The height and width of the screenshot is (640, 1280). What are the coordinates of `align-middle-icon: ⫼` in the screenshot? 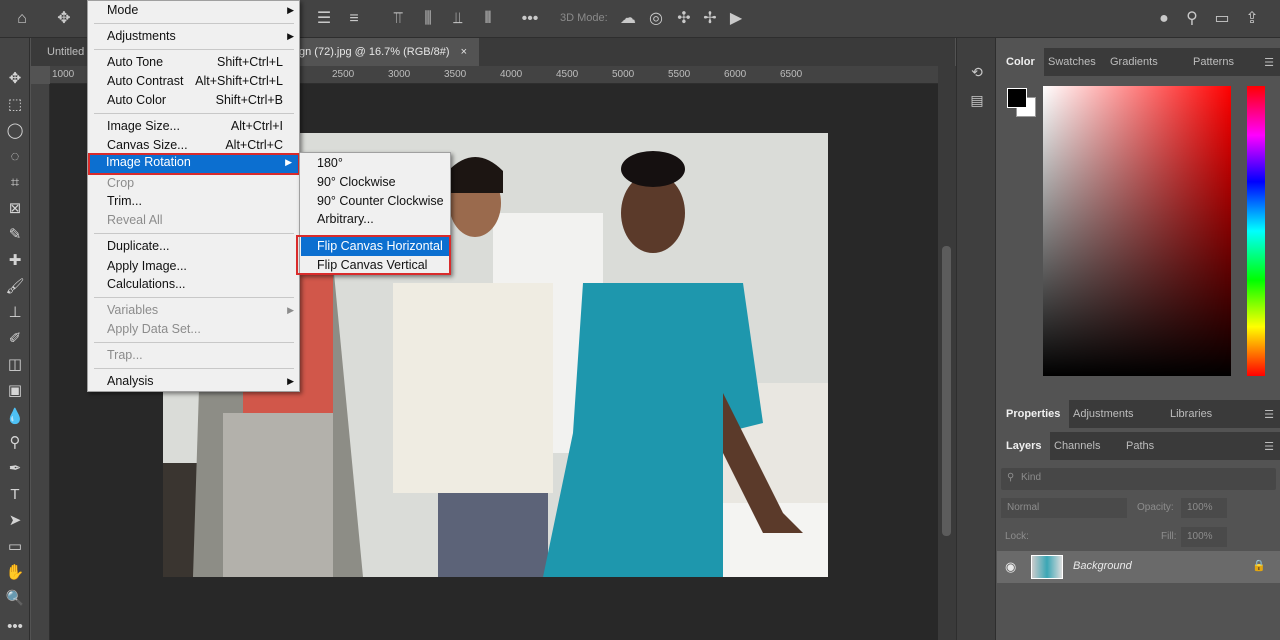 It's located at (428, 19).